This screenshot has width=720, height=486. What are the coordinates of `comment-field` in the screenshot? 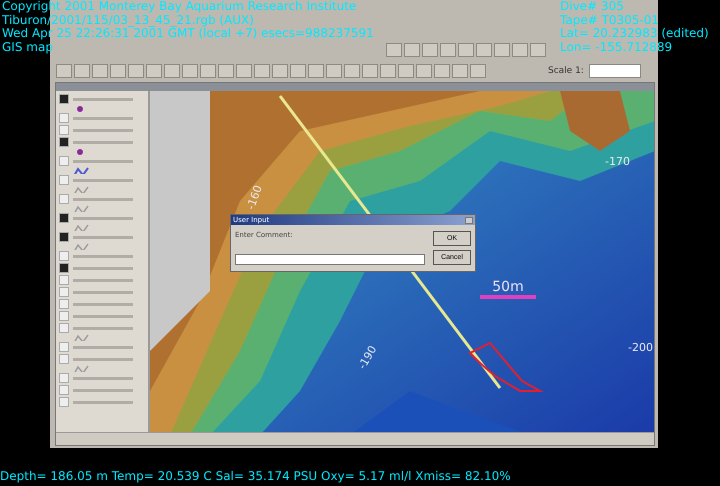 It's located at (330, 259).